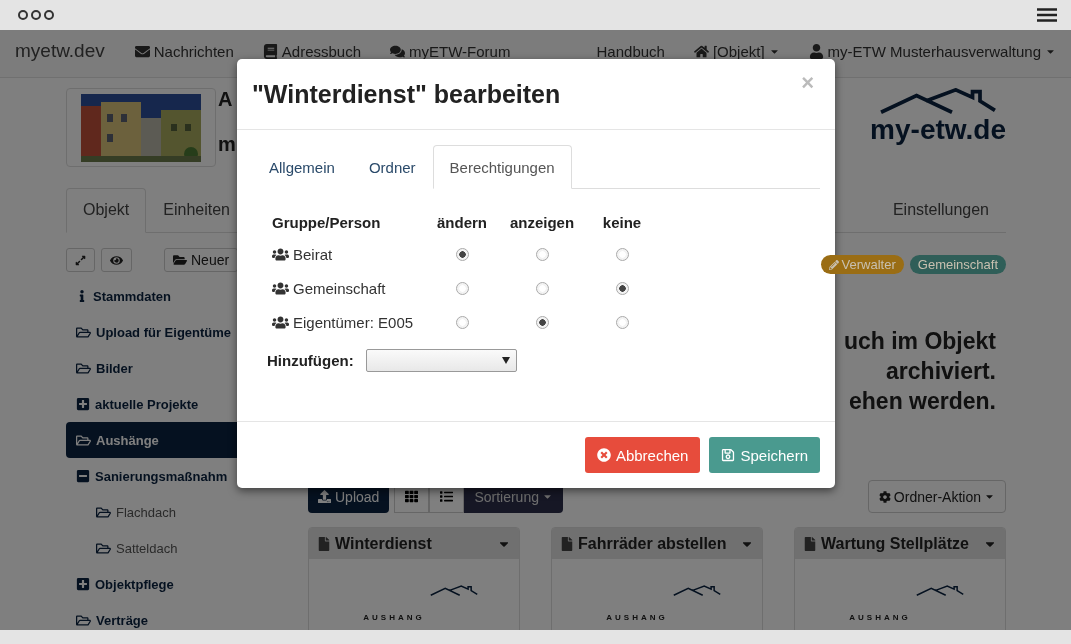 The width and height of the screenshot is (1071, 644). Describe the element at coordinates (542, 222) in the screenshot. I see `column-header: anzeigen` at that location.